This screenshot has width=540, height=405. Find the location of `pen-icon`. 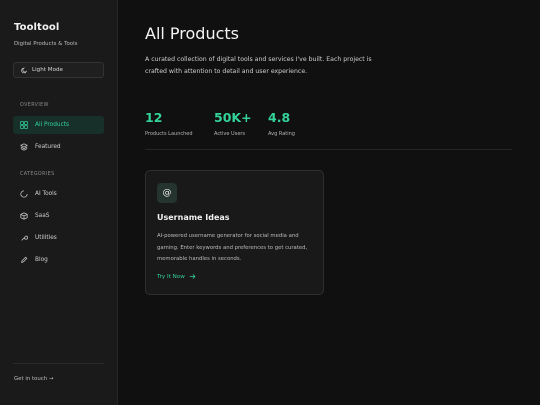

pen-icon is located at coordinates (24, 259).